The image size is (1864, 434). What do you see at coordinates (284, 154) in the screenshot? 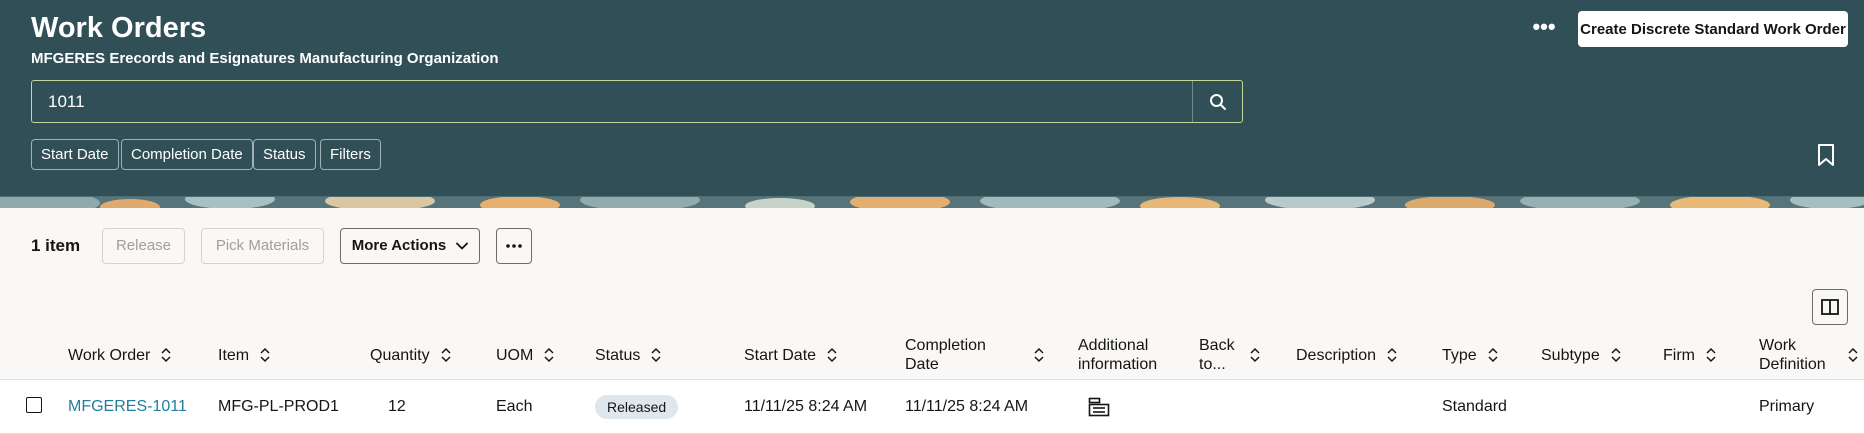
I see `filter-chip-status: Status` at bounding box center [284, 154].